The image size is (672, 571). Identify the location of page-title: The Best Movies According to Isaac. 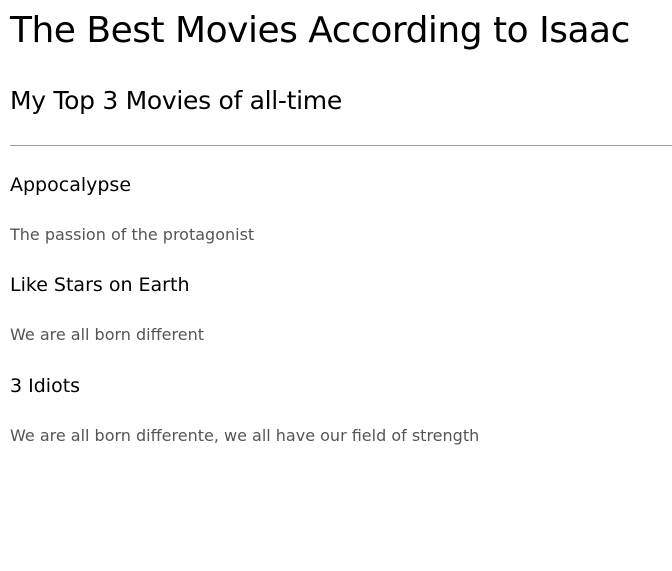
(320, 30).